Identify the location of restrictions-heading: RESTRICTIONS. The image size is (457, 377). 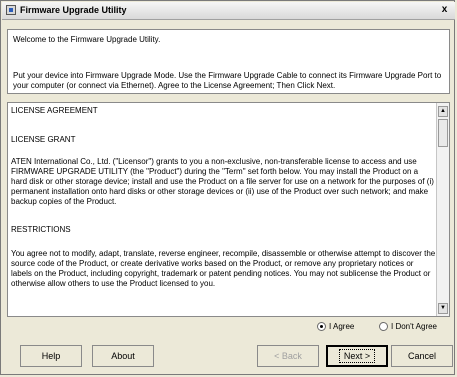
(41, 229).